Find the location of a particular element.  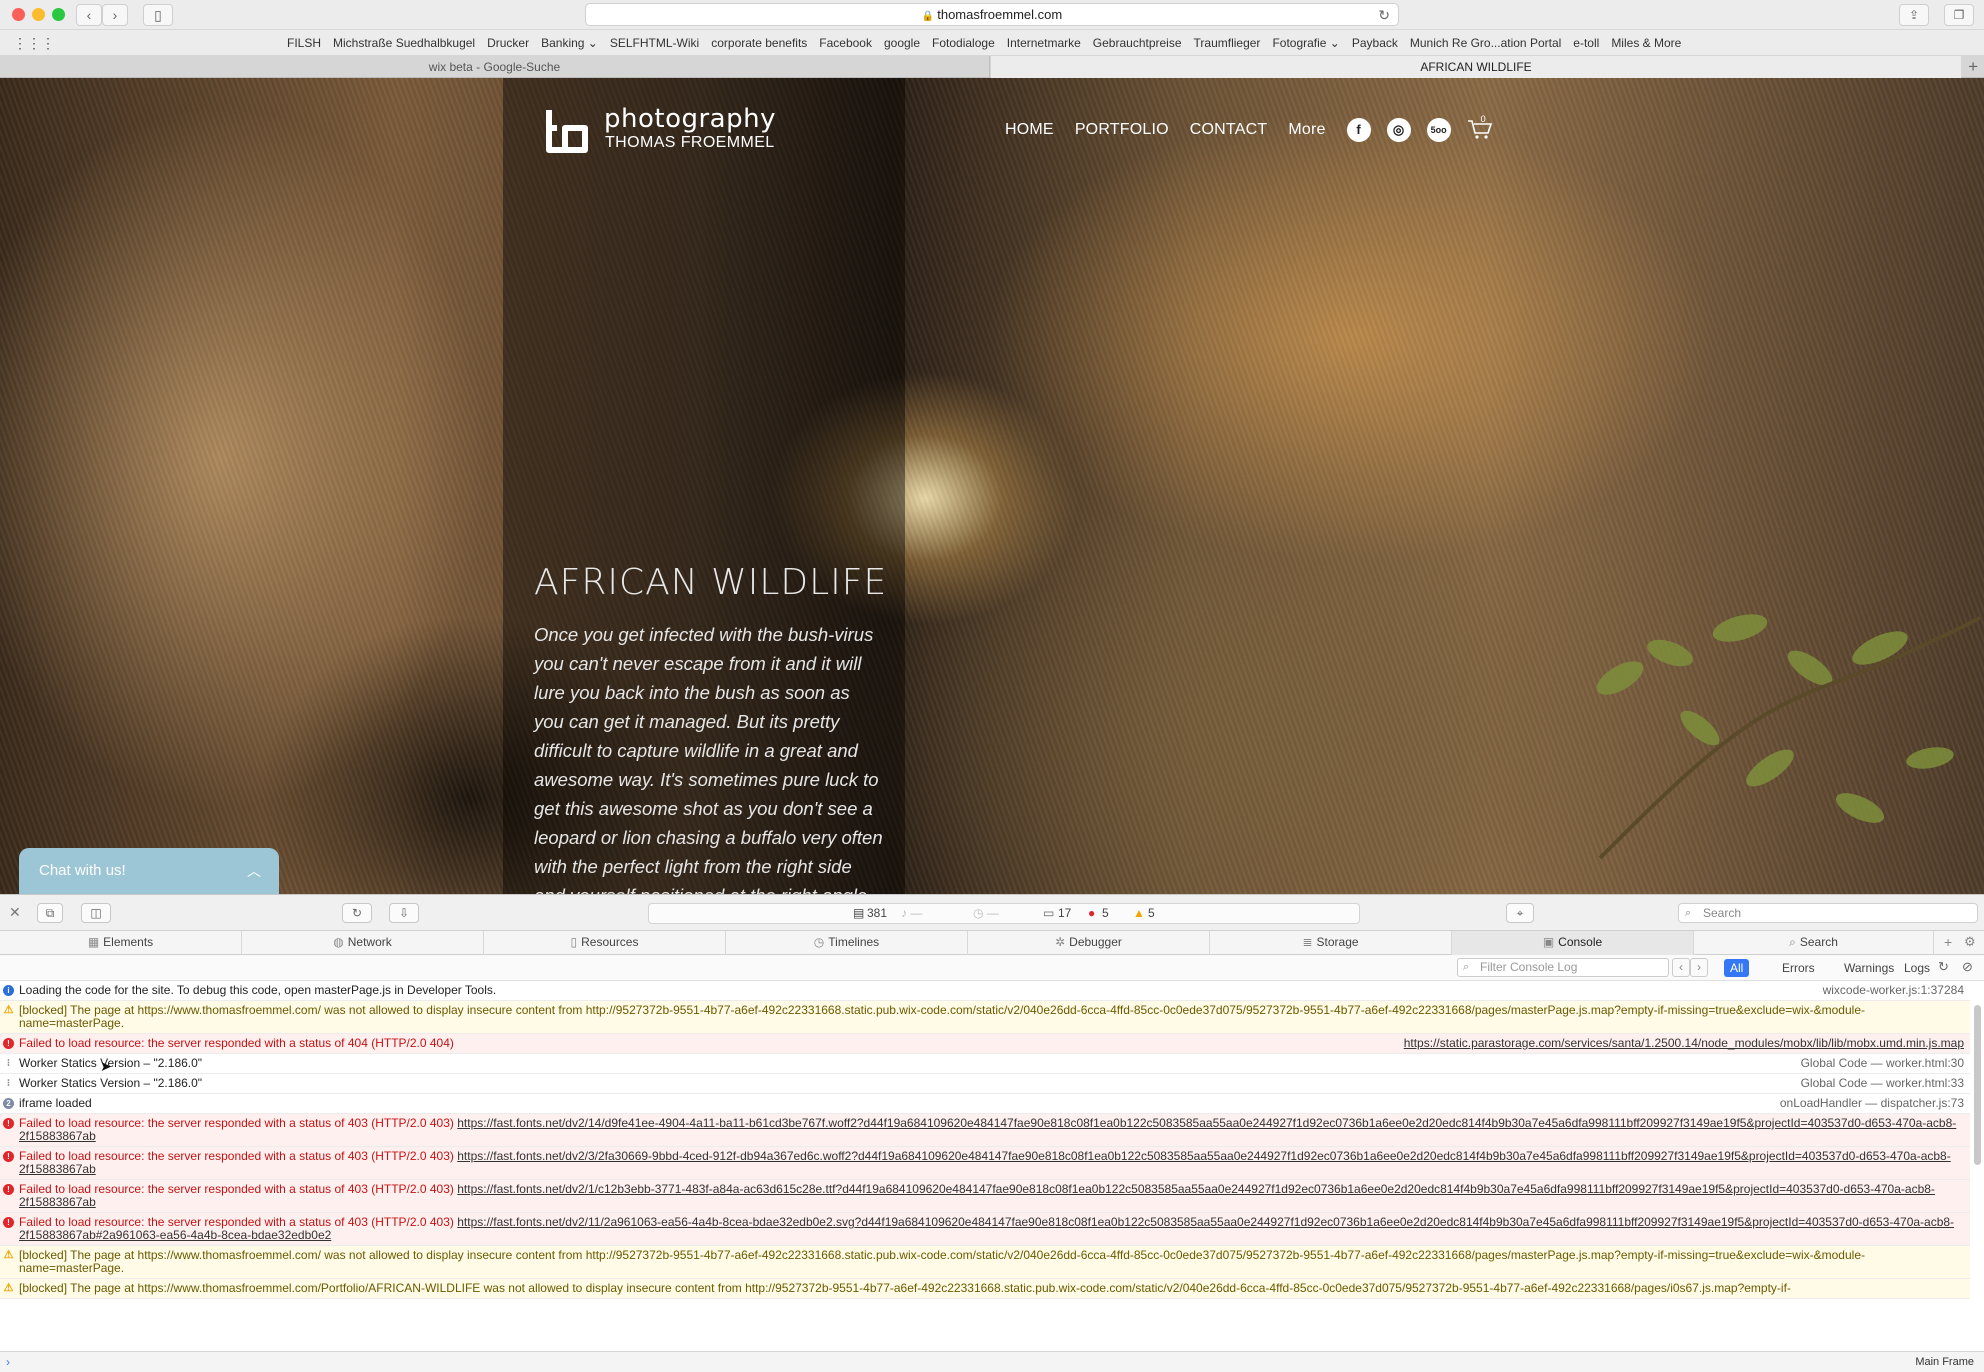

bookmark-item: Facebook is located at coordinates (845, 43).